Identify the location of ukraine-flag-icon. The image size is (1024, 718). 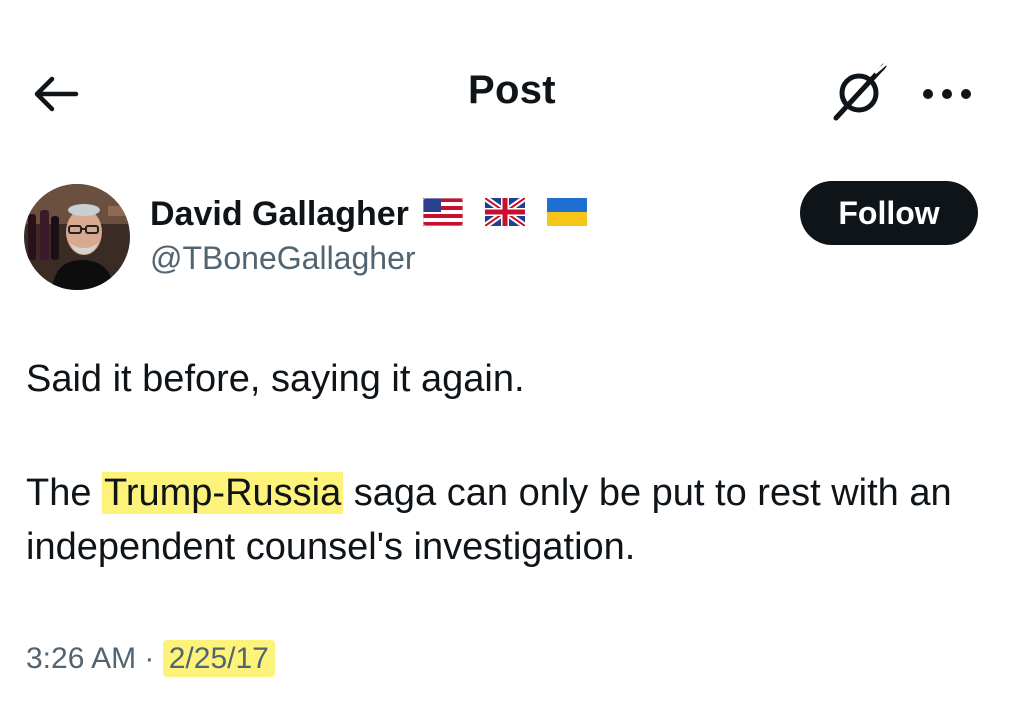
(566, 214).